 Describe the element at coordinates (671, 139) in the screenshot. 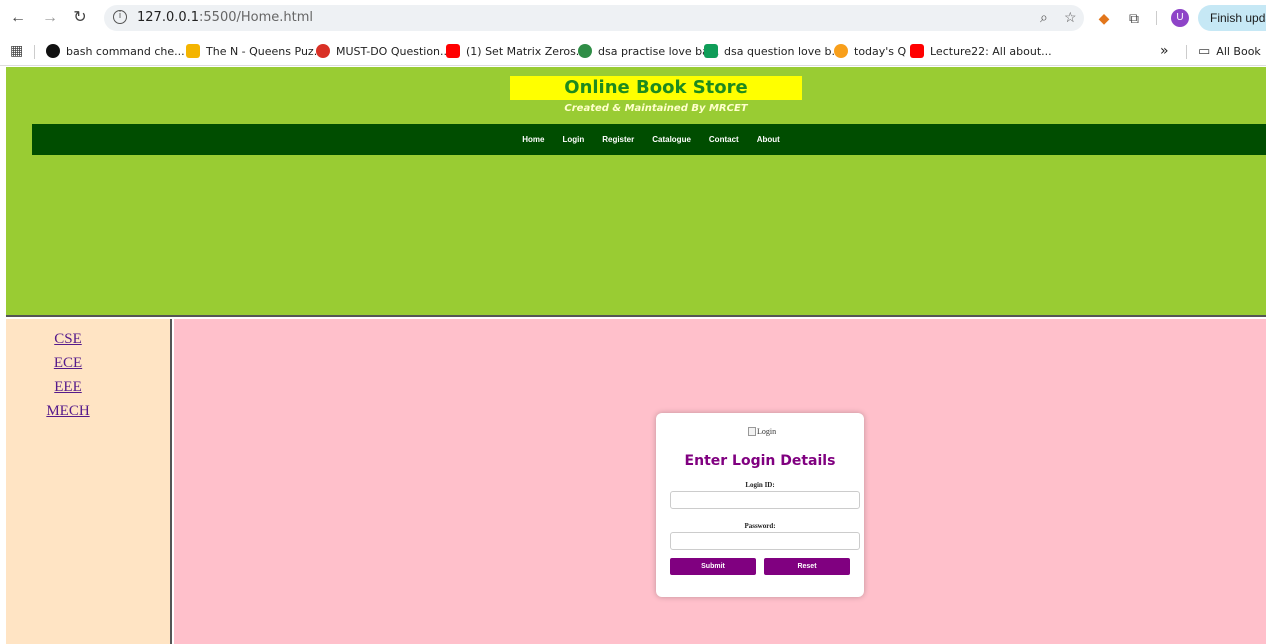

I see `nav-catalogue: Catalogue` at that location.